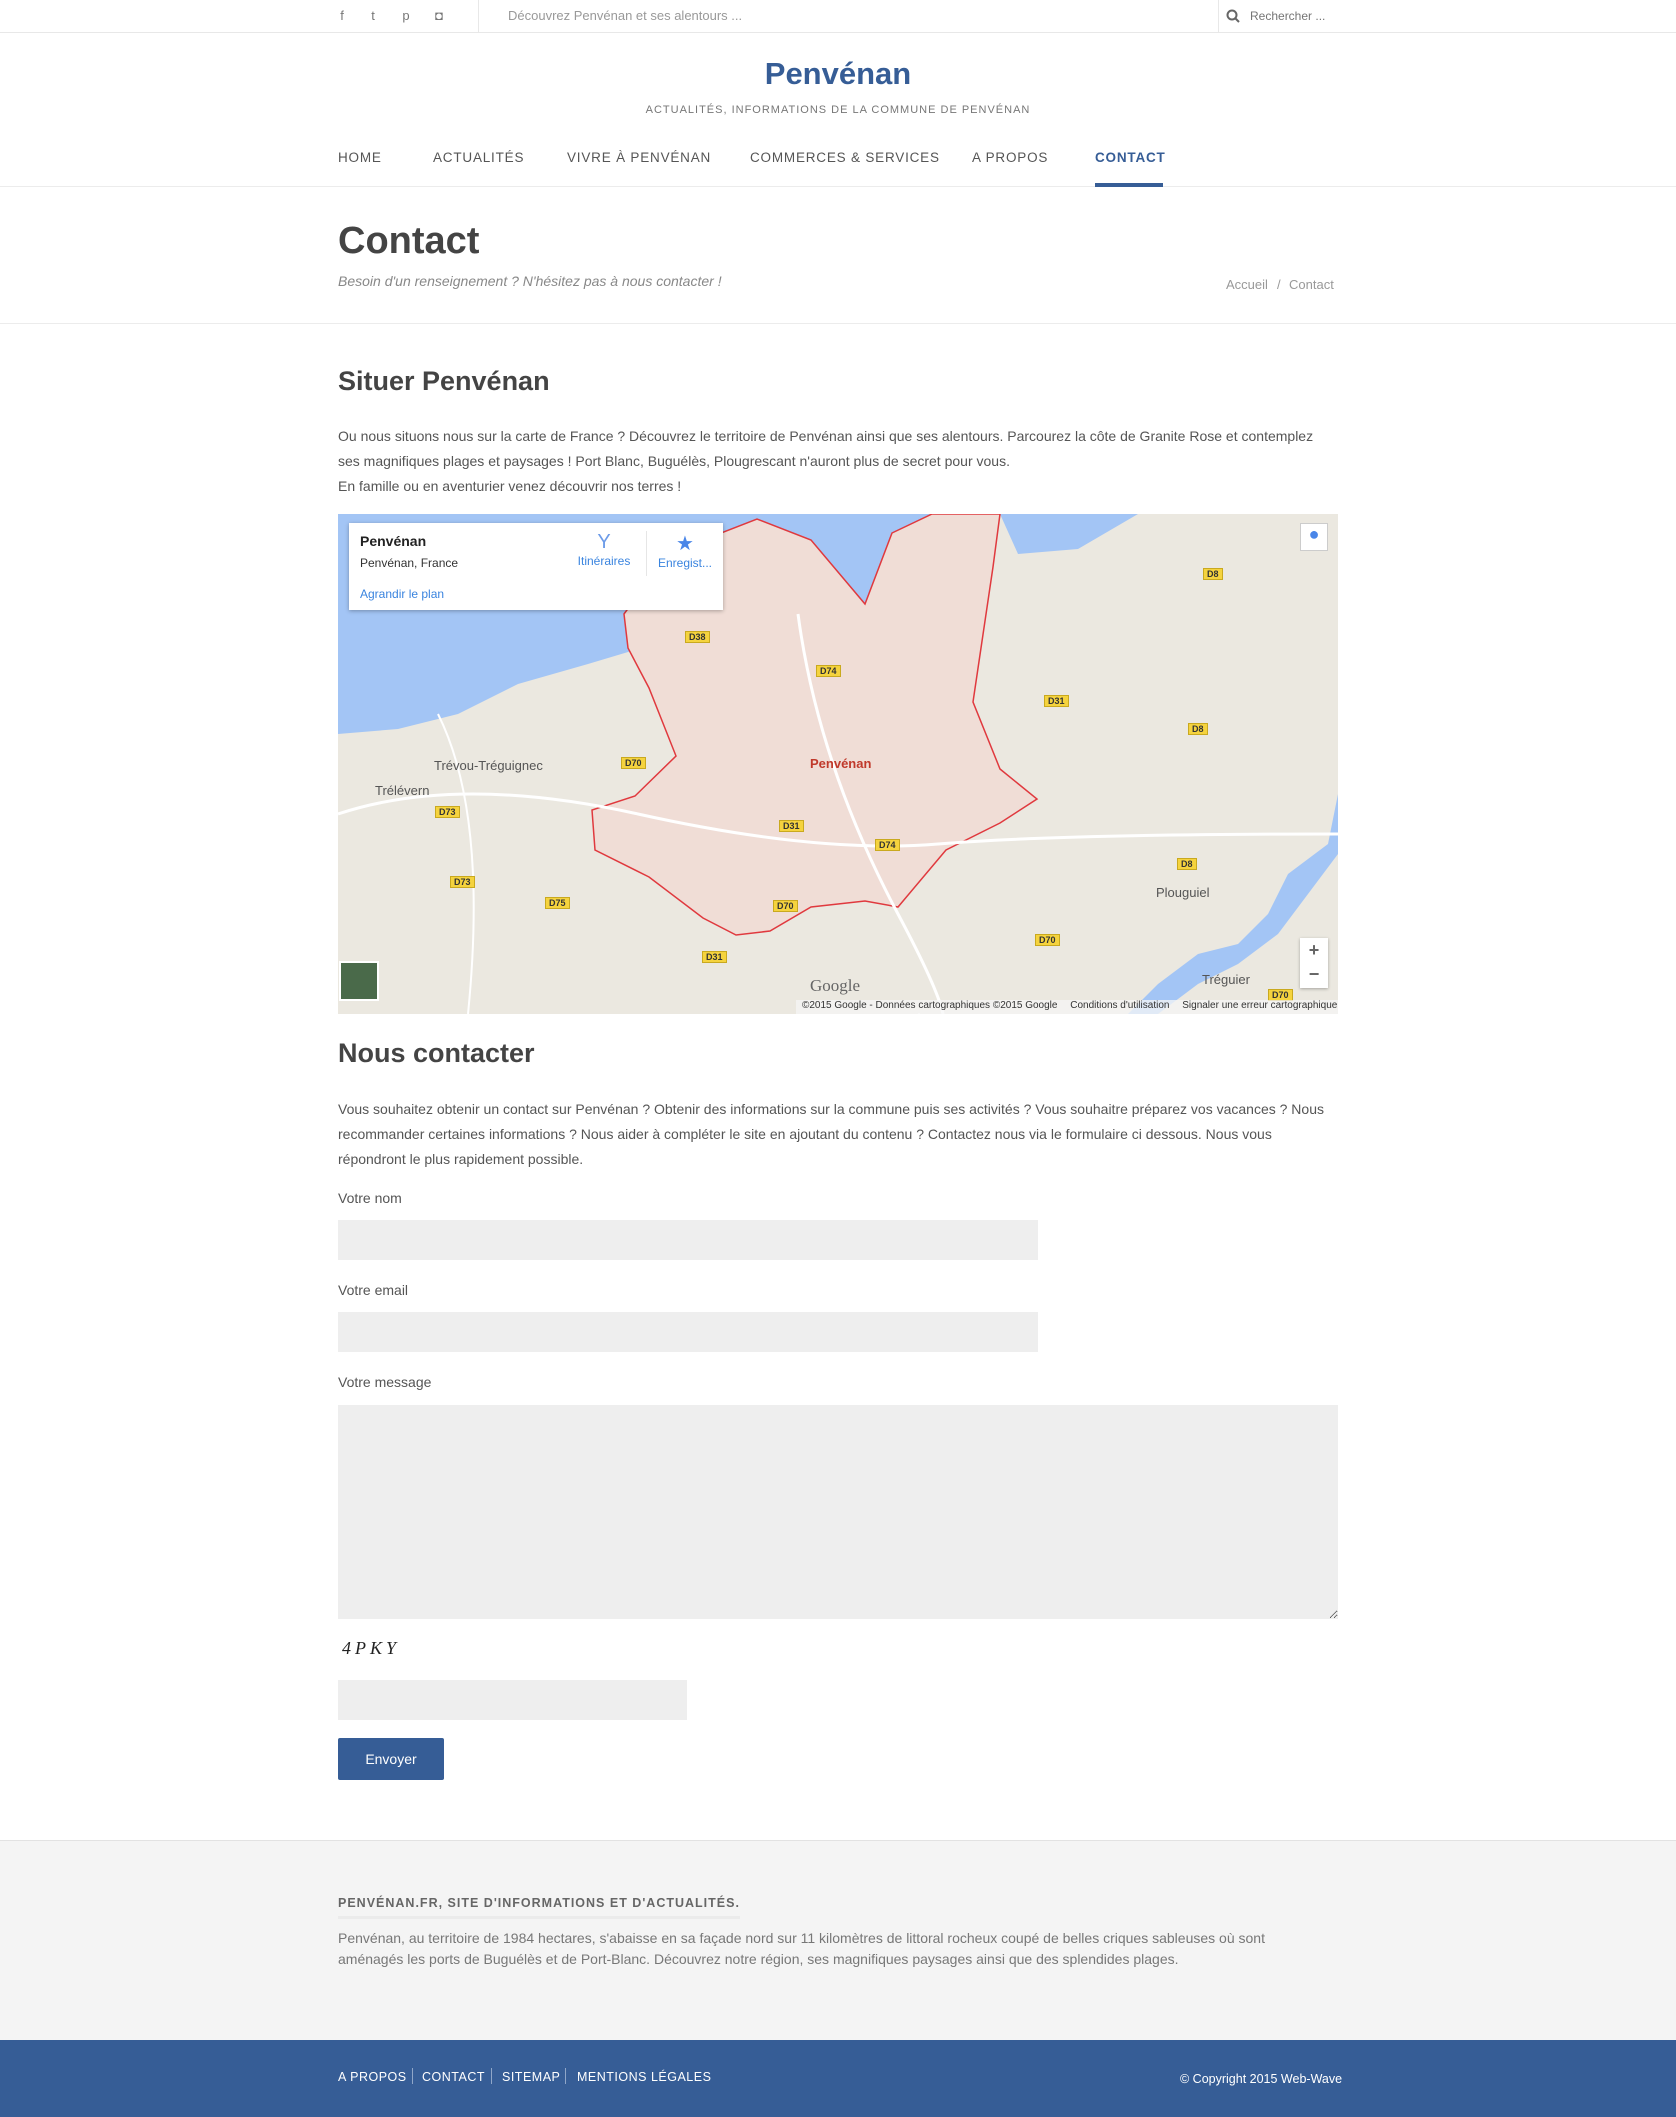  I want to click on nav-actualites: ACTUALITÉS, so click(478, 157).